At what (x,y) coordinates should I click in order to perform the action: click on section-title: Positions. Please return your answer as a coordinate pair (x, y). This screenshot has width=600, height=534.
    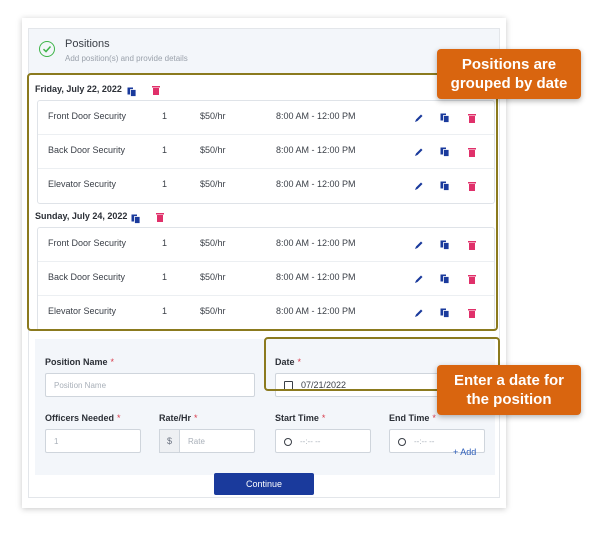
    Looking at the image, I should click on (87, 44).